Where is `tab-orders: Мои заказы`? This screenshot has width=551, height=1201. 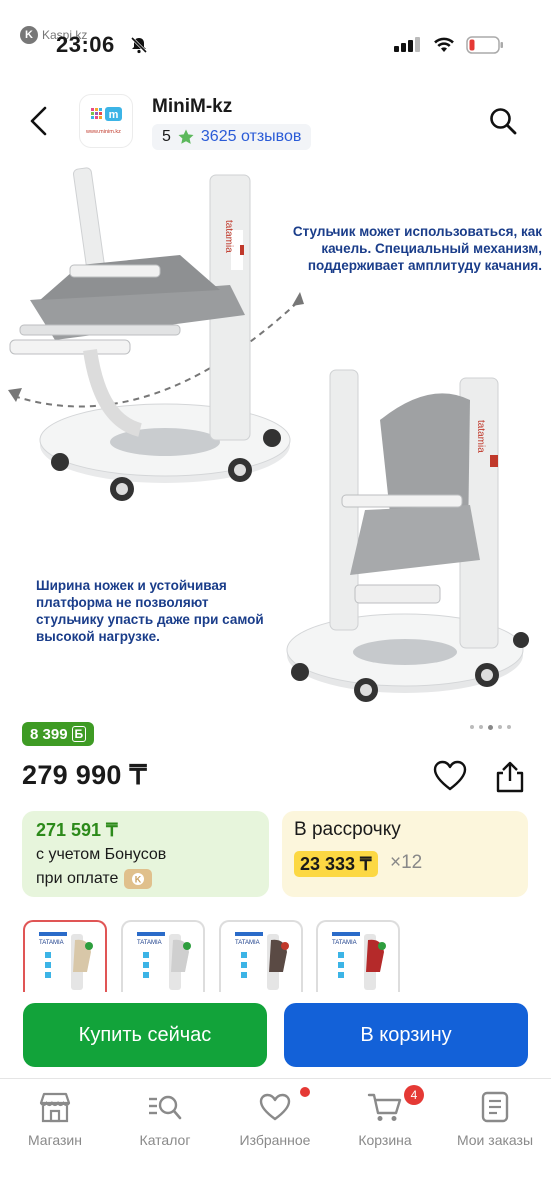
tab-orders: Мои заказы is located at coordinates (495, 1118).